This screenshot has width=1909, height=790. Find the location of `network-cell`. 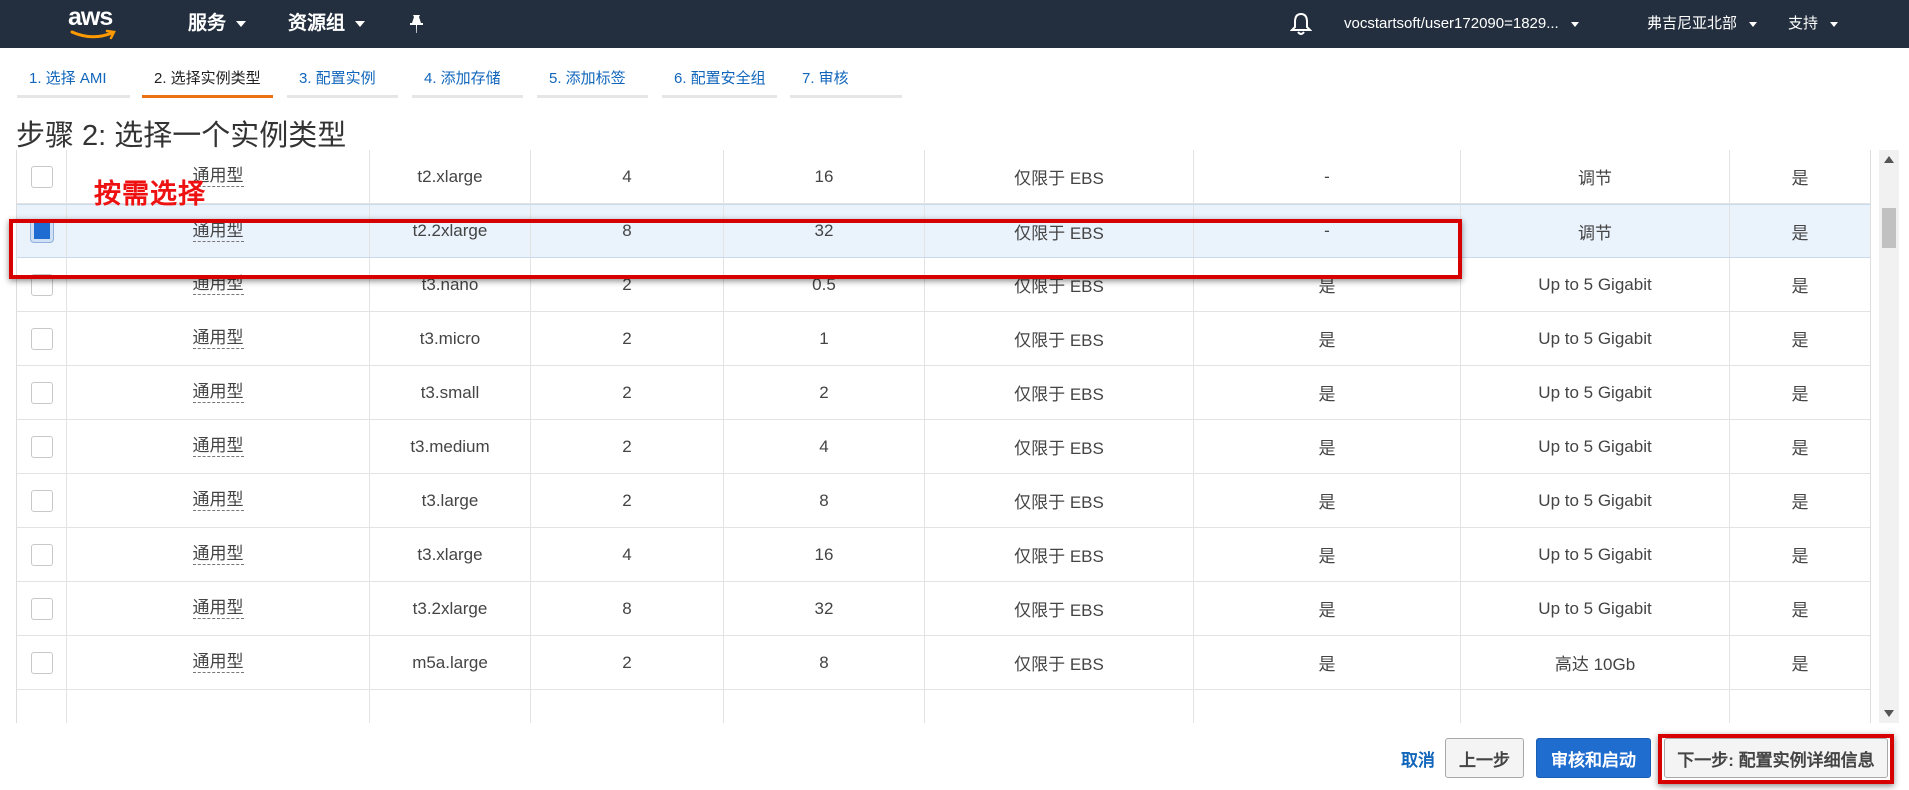

network-cell is located at coordinates (1595, 706).